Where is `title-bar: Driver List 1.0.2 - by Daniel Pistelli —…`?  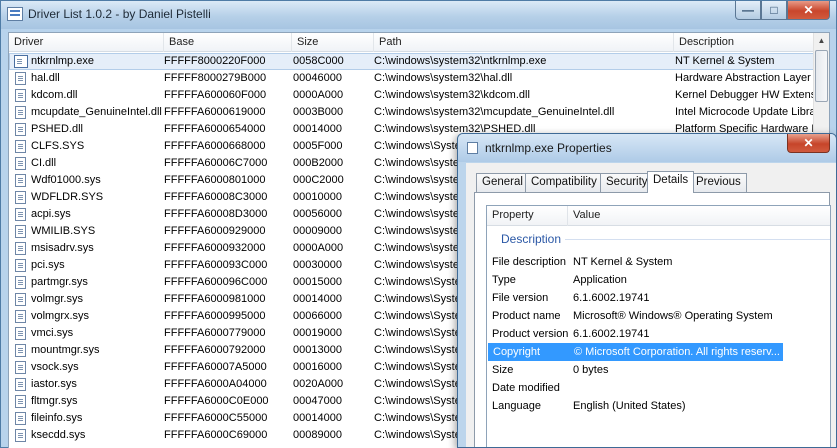 title-bar: Driver List 1.0.2 - by Daniel Pistelli —… is located at coordinates (418, 15).